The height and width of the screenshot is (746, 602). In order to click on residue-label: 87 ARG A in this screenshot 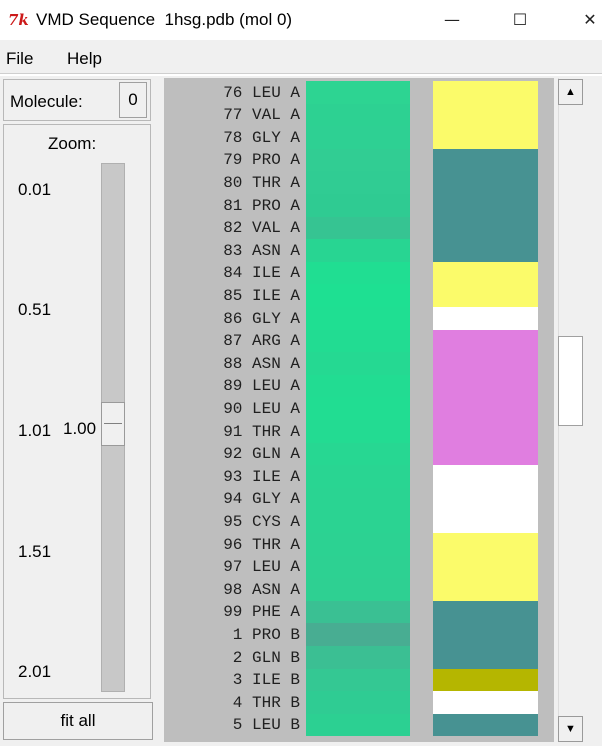, I will do `click(261, 341)`.